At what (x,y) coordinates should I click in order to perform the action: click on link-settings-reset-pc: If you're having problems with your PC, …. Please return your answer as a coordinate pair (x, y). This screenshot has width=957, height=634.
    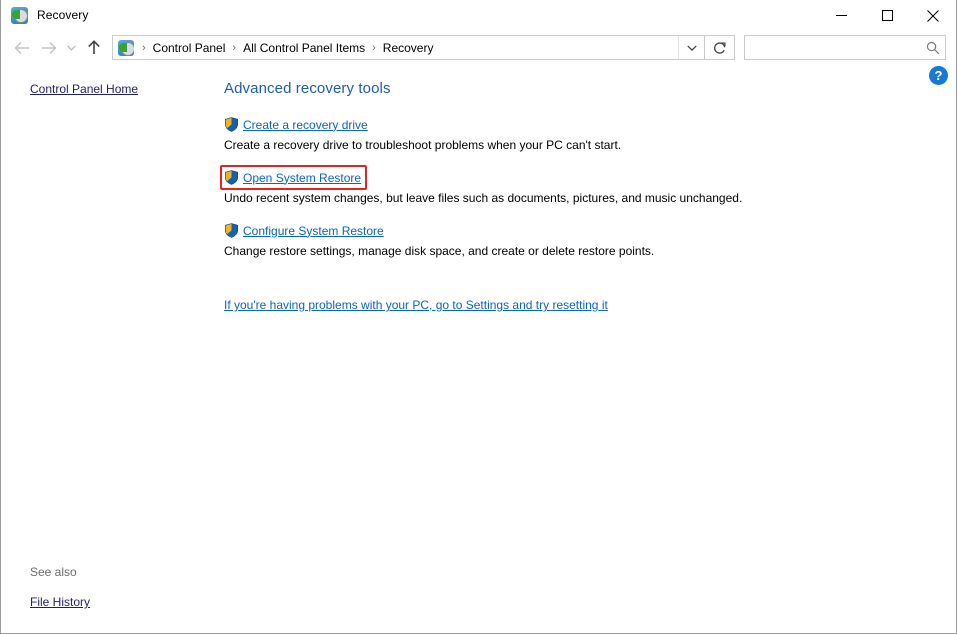
    Looking at the image, I should click on (416, 305).